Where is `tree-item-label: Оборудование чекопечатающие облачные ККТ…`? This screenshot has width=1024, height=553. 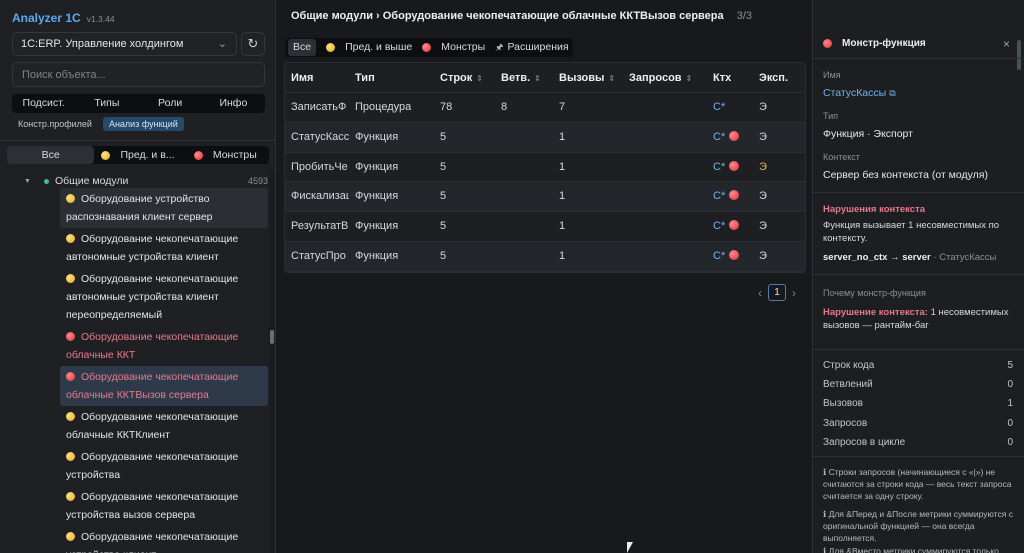 tree-item-label: Оборудование чекопечатающие облачные ККТ… is located at coordinates (152, 386).